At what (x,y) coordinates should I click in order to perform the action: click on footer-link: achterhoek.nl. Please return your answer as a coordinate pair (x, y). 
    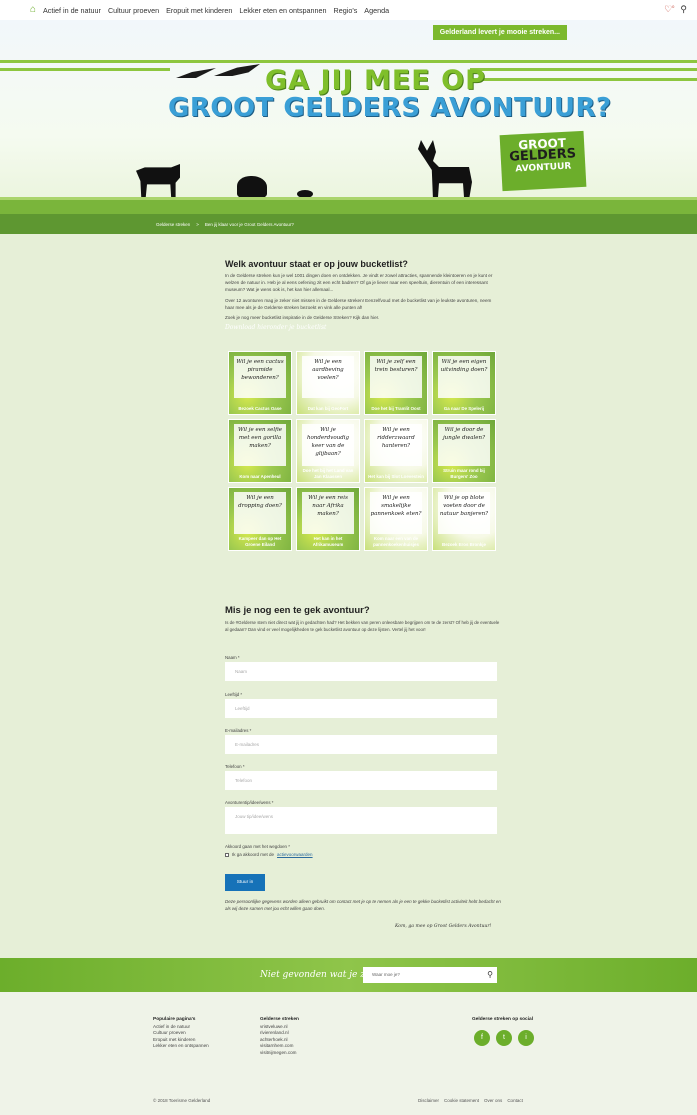
    Looking at the image, I should click on (279, 1040).